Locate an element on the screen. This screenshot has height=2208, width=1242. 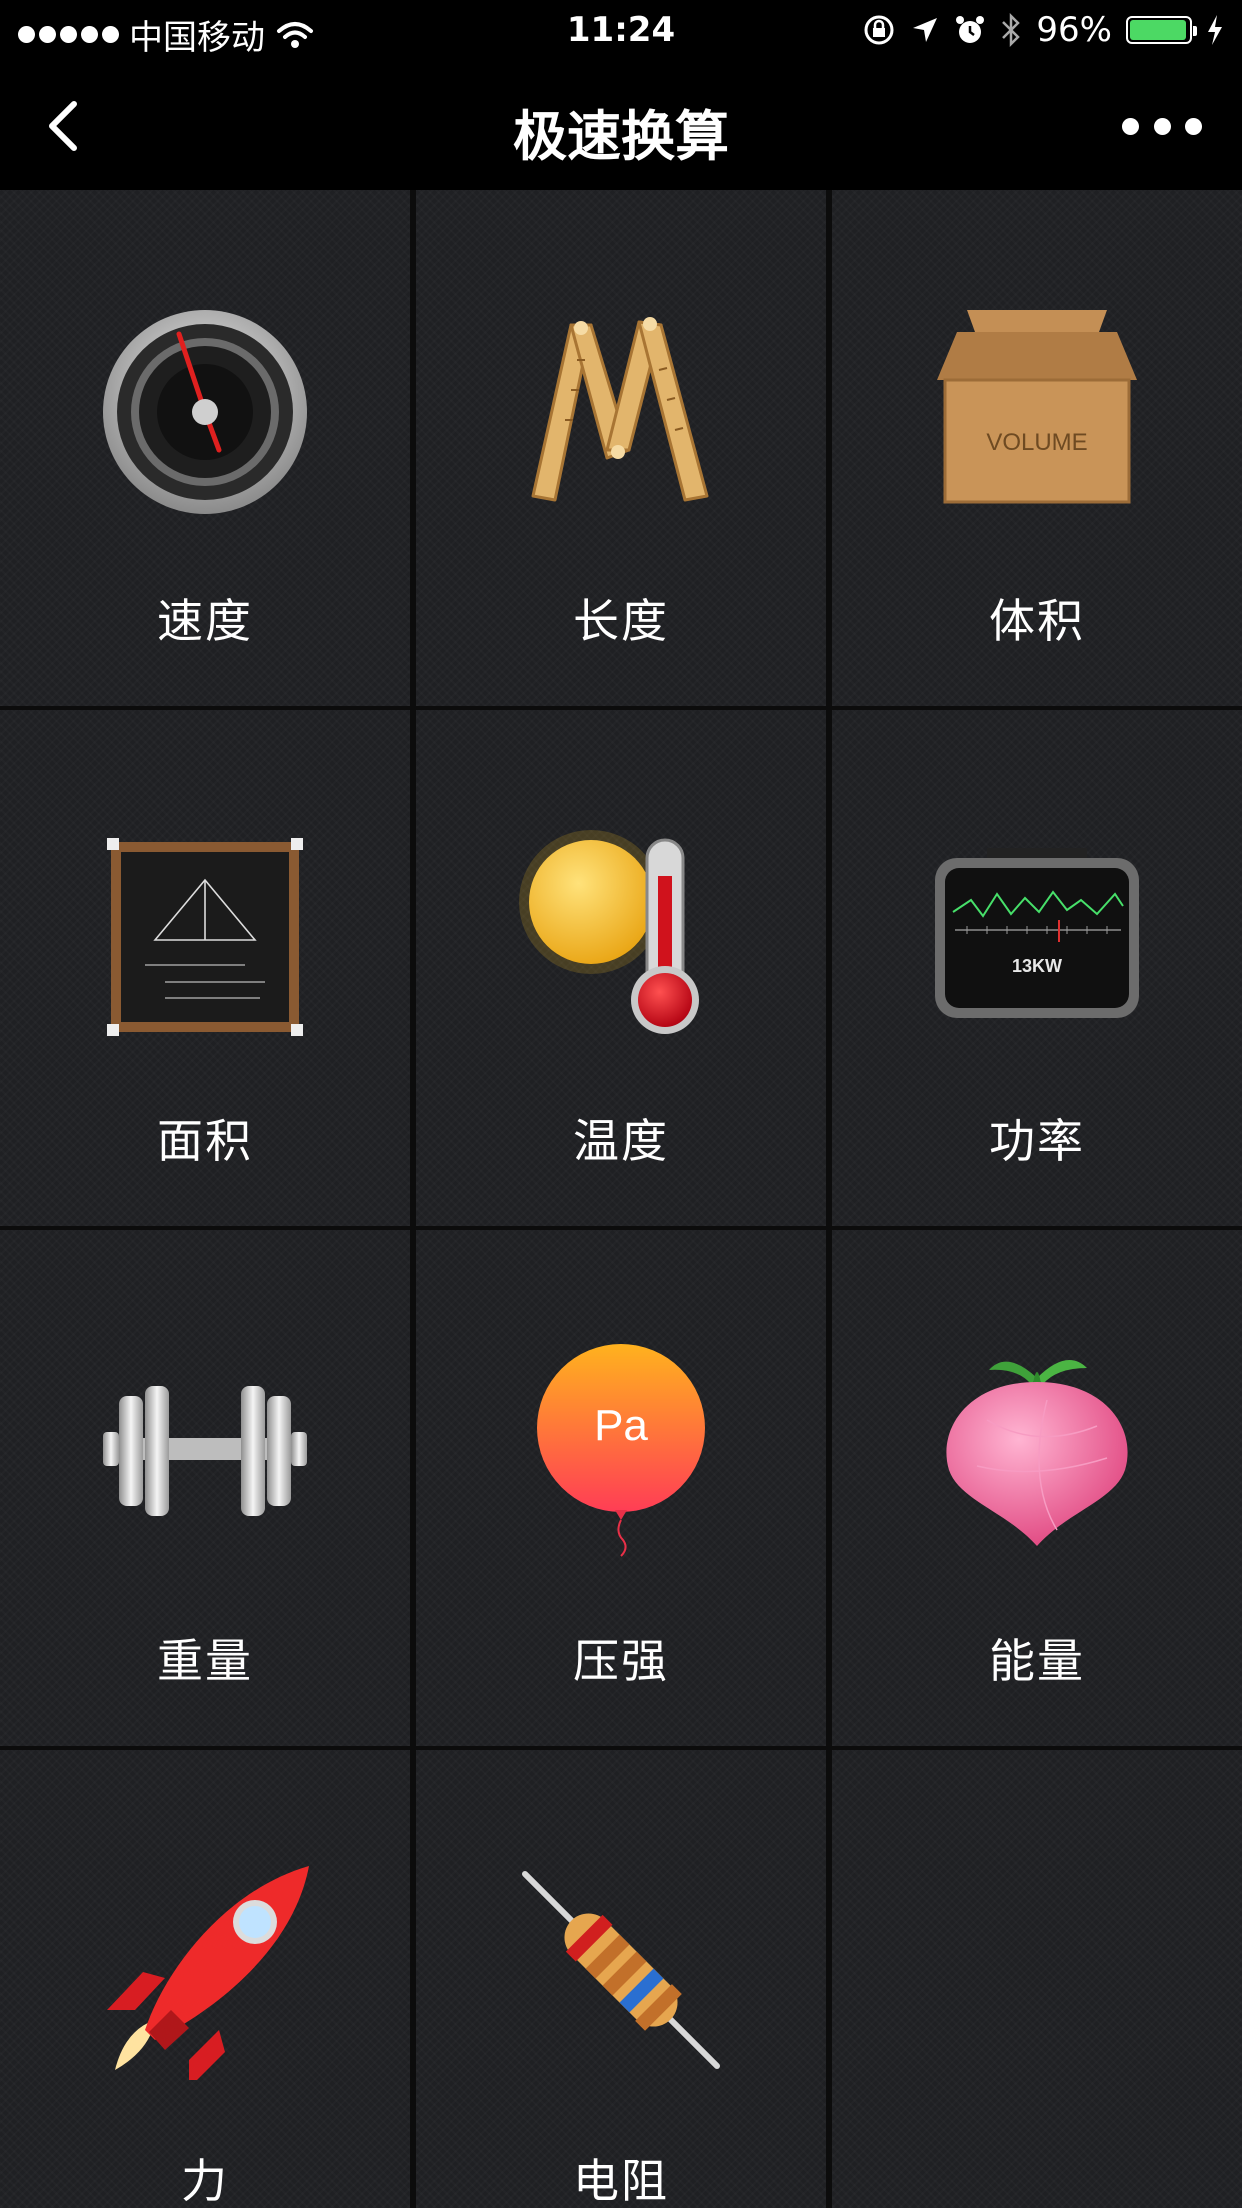
status-left: 中国移动 is located at coordinates (166, 34).